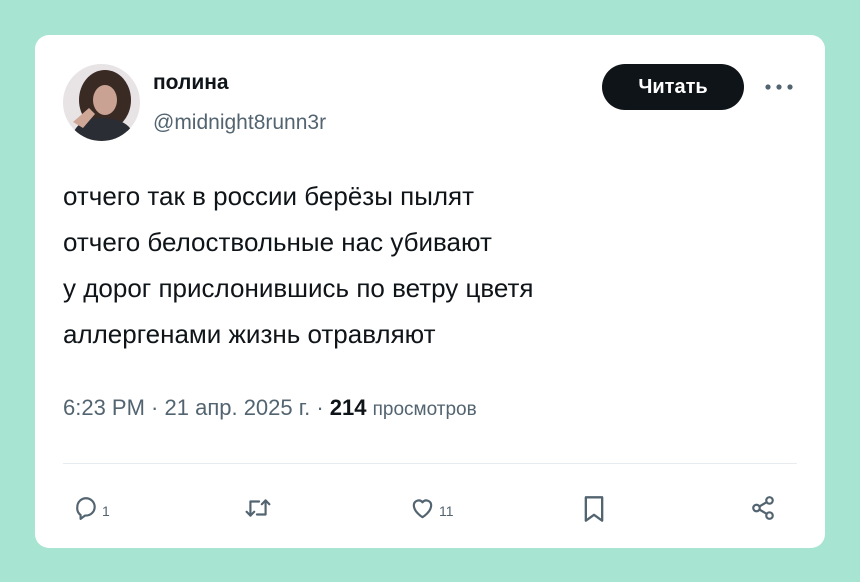 The image size is (860, 582). Describe the element at coordinates (779, 87) in the screenshot. I see `more-dots-icon` at that location.